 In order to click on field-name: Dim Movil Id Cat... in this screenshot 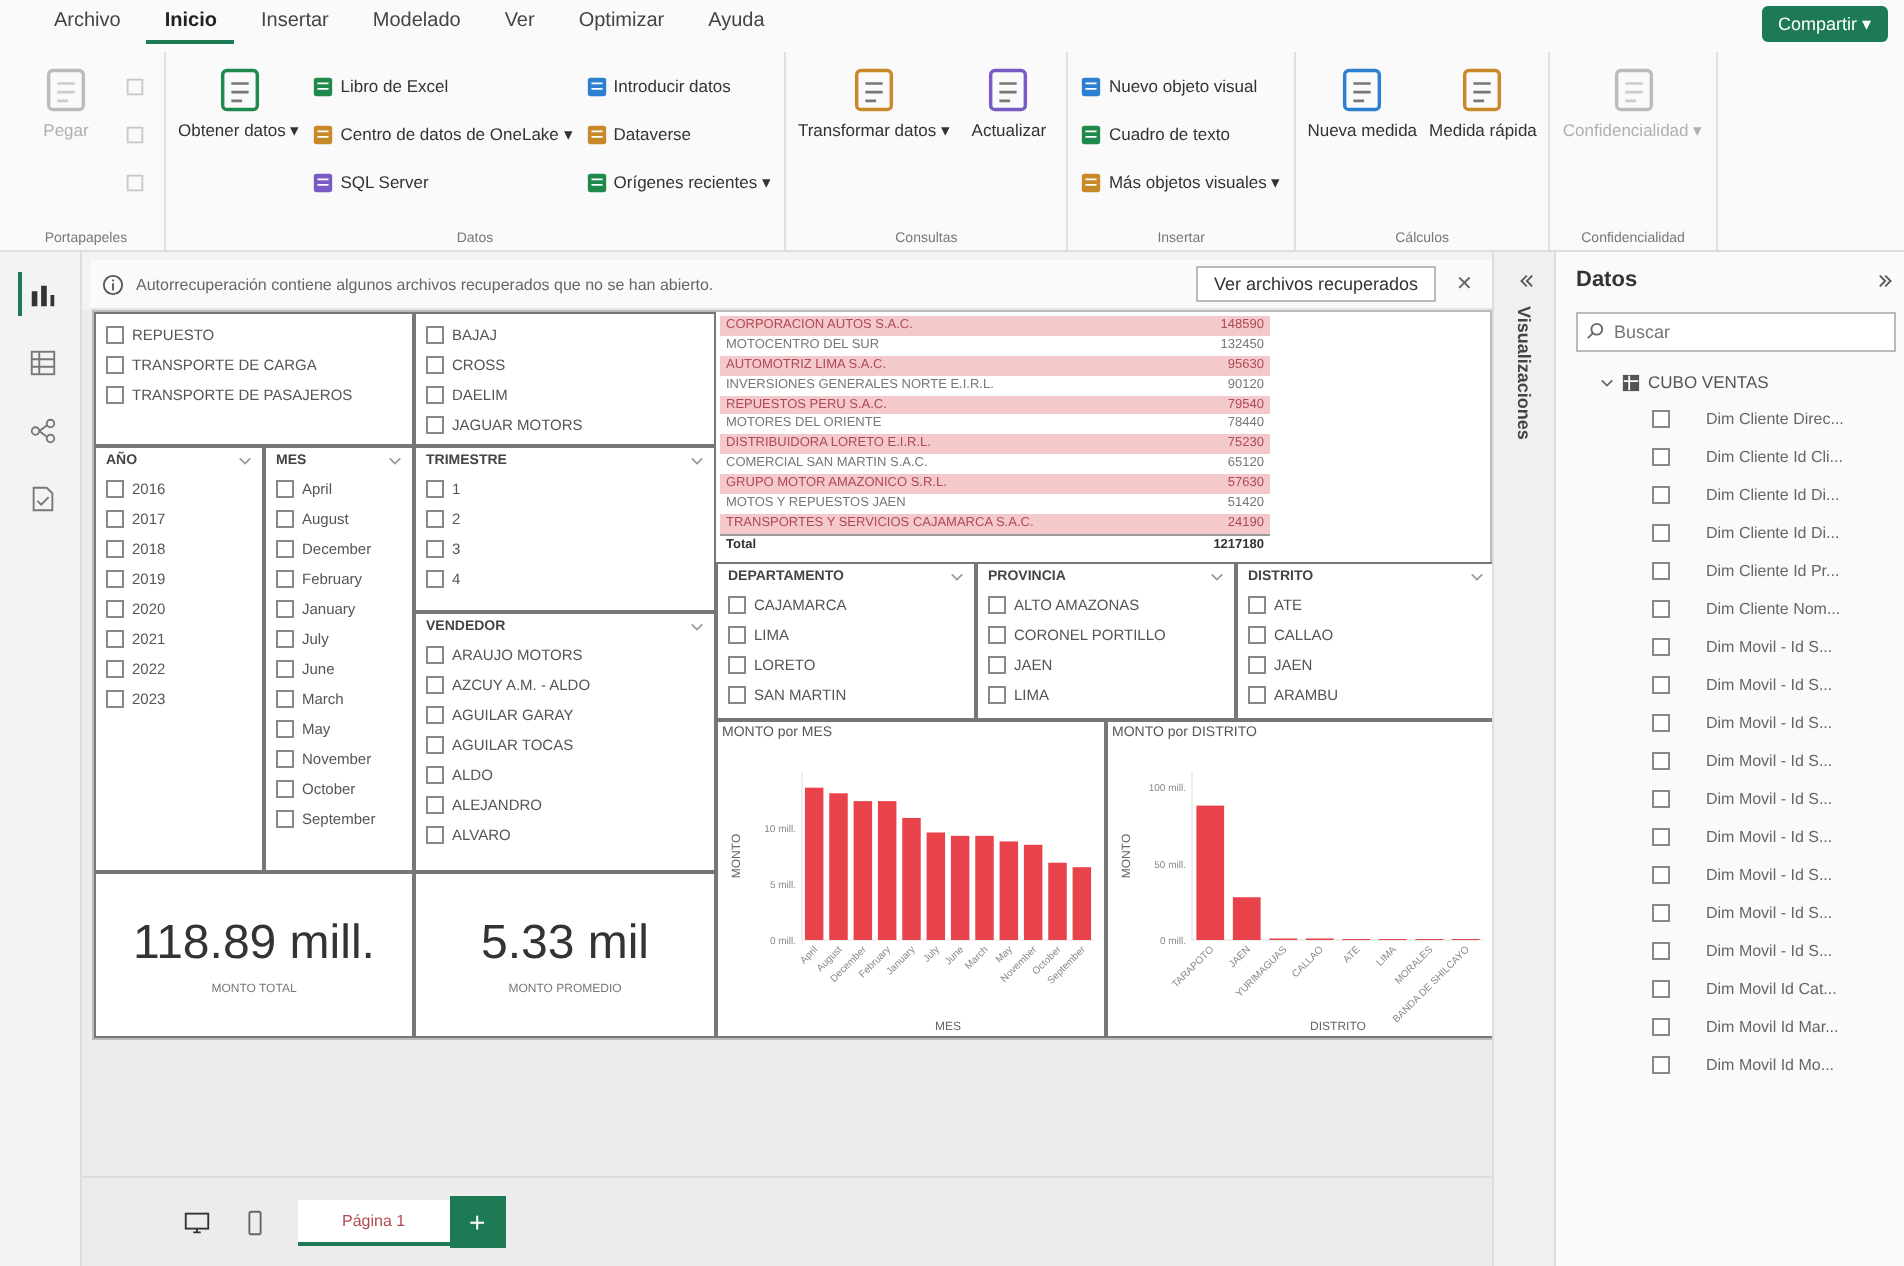, I will do `click(1771, 989)`.